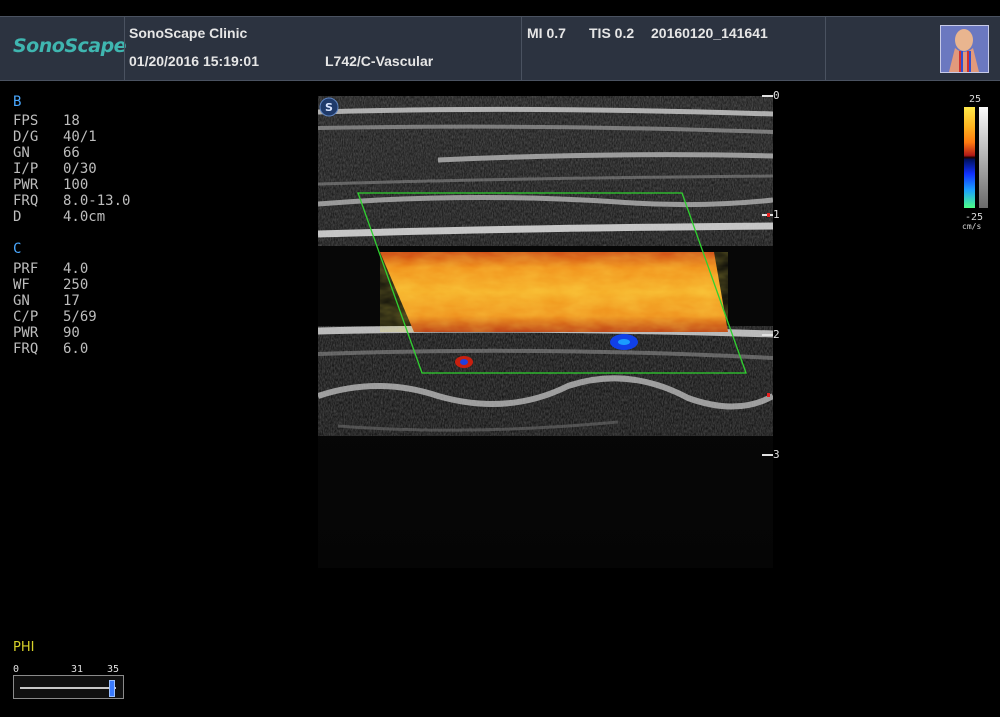 Image resolution: width=1000 pixels, height=717 pixels. What do you see at coordinates (111, 688) in the screenshot?
I see `phi-slider-thumb` at bounding box center [111, 688].